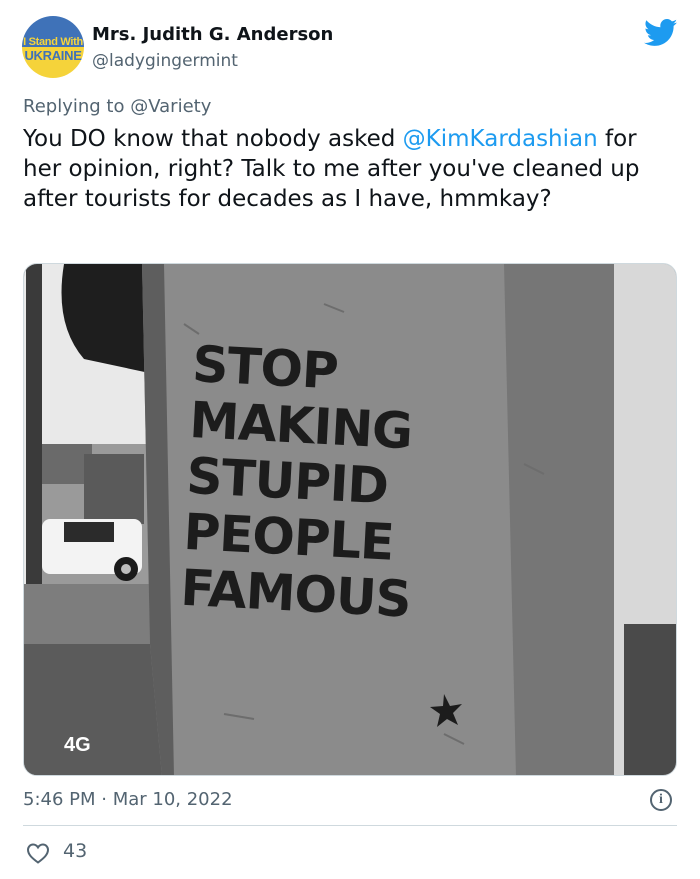  Describe the element at coordinates (170, 106) in the screenshot. I see `replying-to-mention: @Variety` at that location.